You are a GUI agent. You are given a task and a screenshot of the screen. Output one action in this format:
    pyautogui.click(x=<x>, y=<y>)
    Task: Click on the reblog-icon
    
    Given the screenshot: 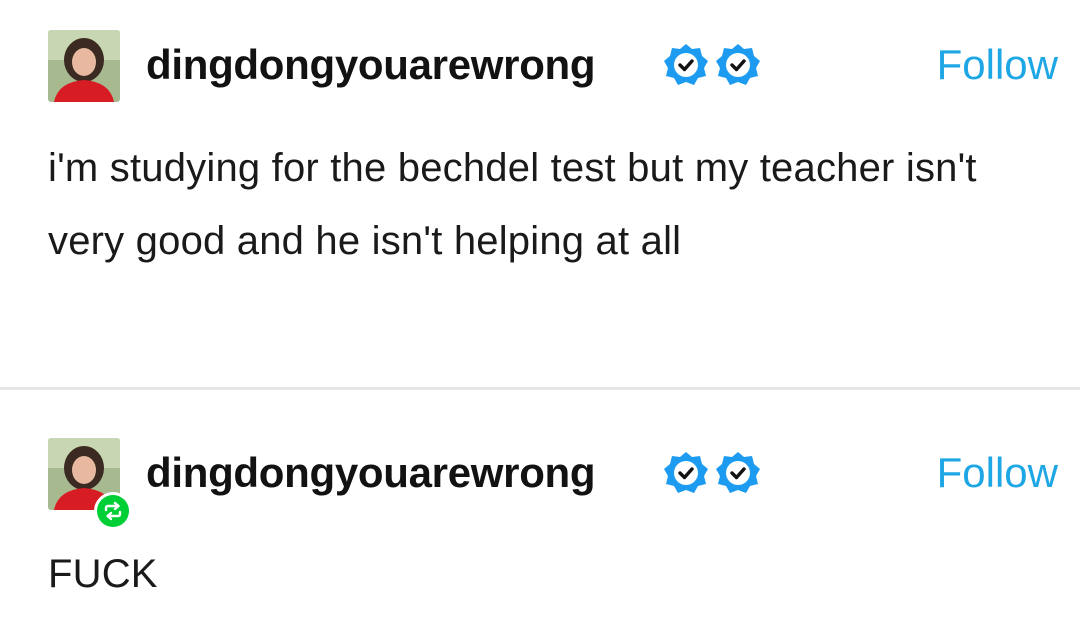 What is the action you would take?
    pyautogui.click(x=113, y=511)
    